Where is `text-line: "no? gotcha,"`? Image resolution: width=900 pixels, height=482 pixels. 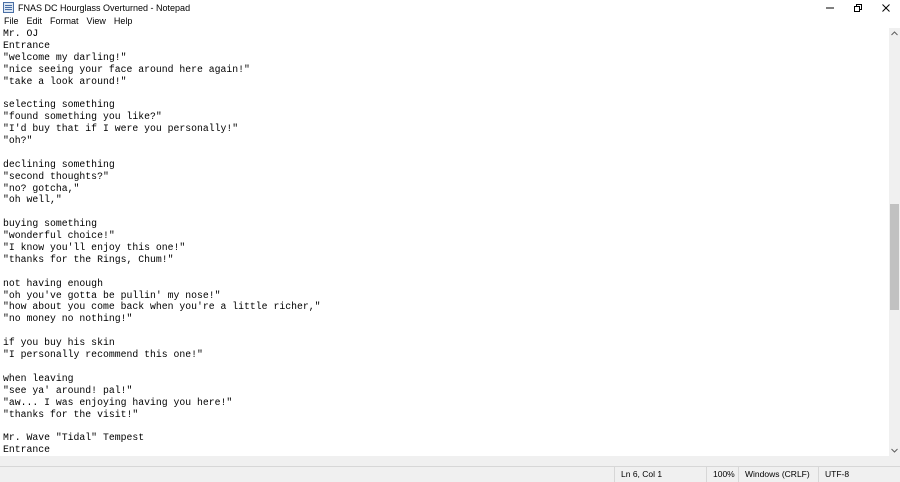
text-line: "no? gotcha," is located at coordinates (446, 189).